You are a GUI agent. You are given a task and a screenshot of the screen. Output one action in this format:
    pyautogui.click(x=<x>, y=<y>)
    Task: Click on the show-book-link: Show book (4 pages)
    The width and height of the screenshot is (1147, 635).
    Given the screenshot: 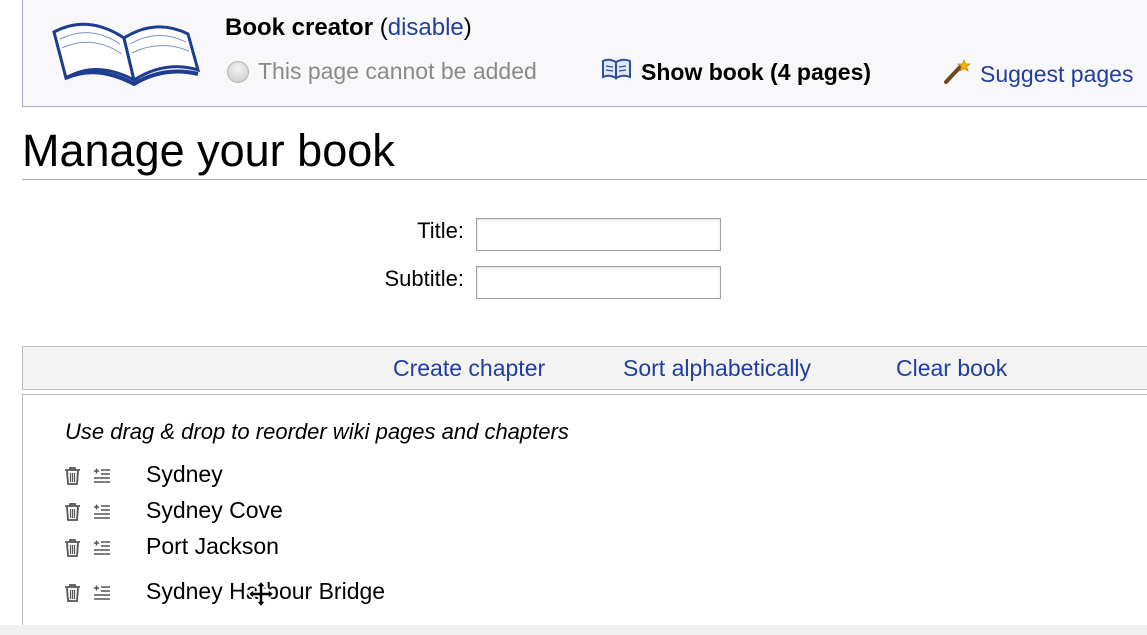 What is the action you would take?
    pyautogui.click(x=736, y=72)
    